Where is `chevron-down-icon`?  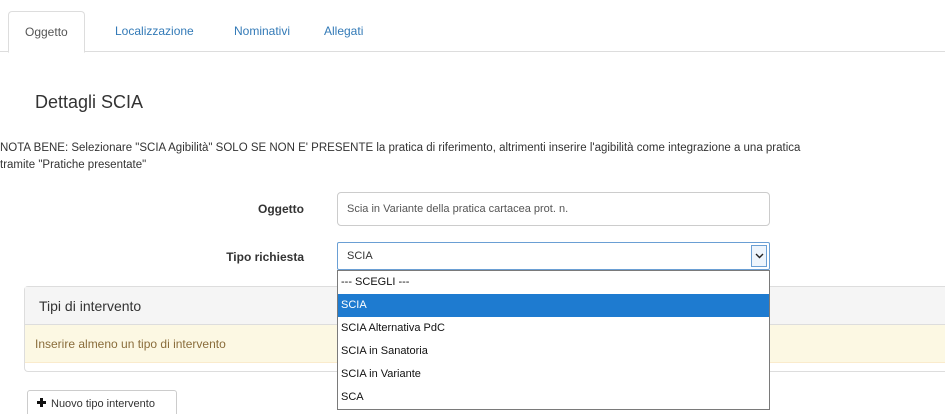
chevron-down-icon is located at coordinates (759, 256).